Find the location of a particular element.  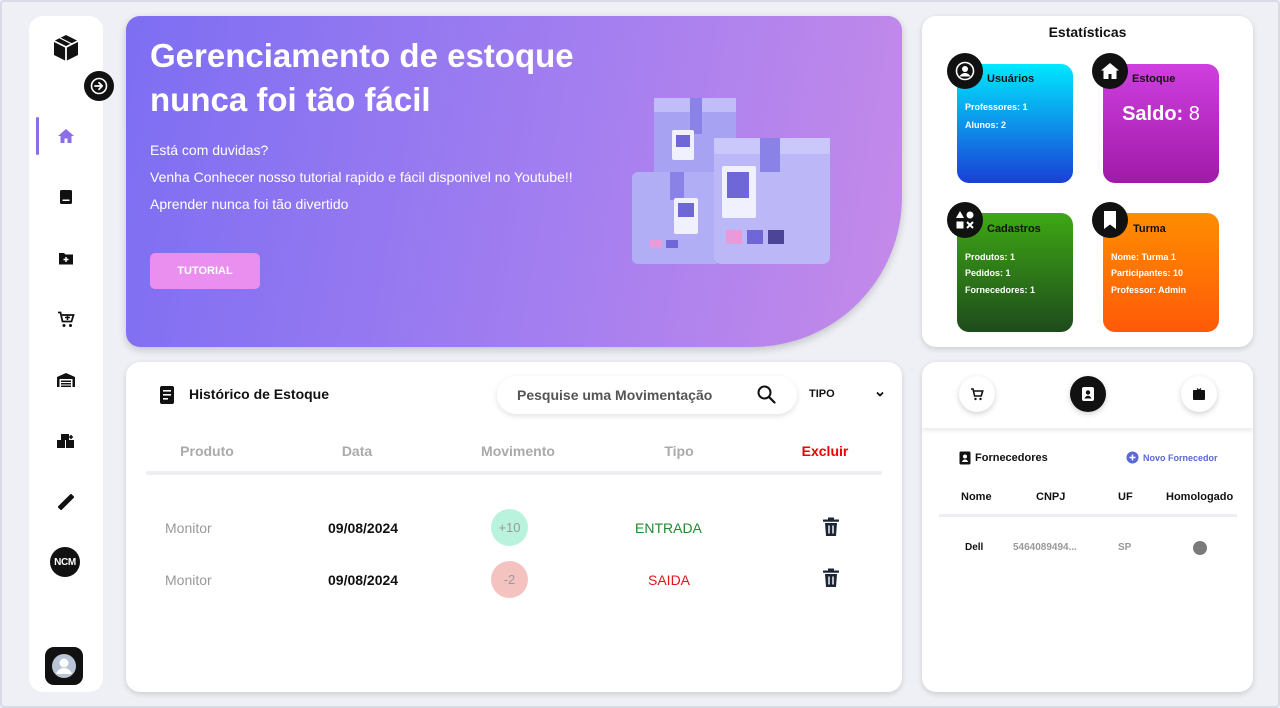

history-title: Histórico de Estoque is located at coordinates (259, 394).